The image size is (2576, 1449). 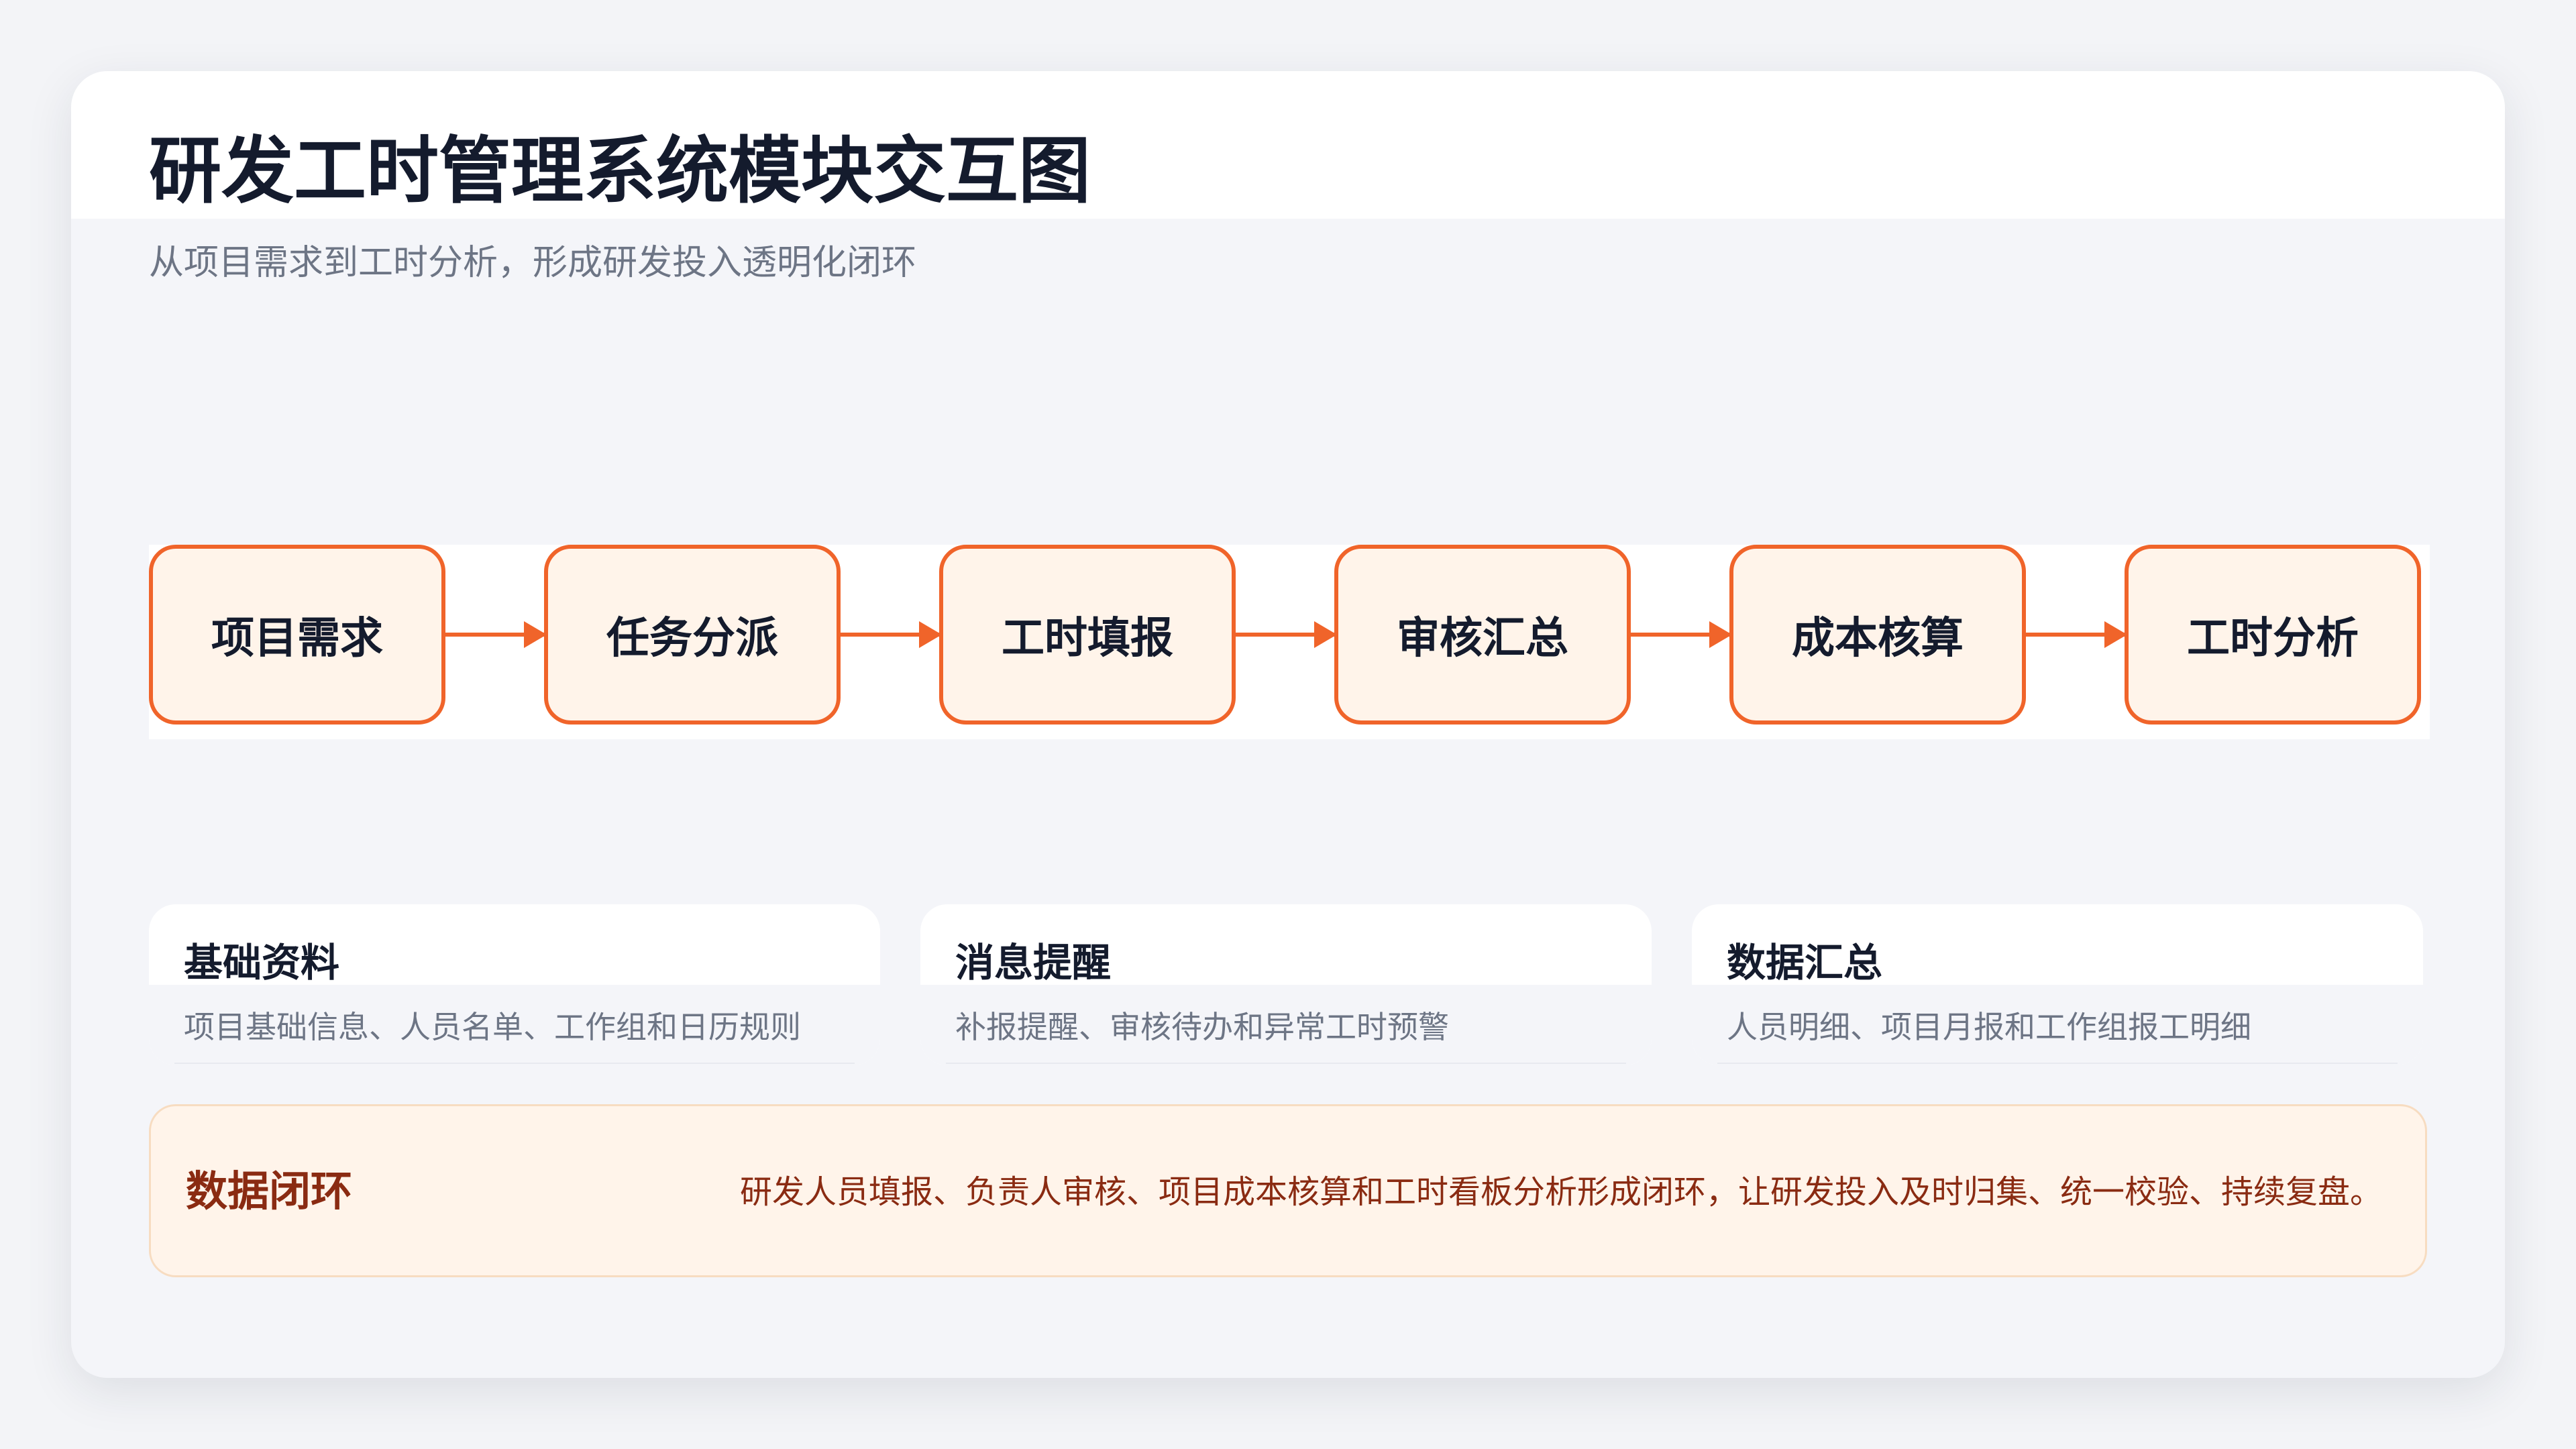 I want to click on flow-node-task-dispatch: 任务分派, so click(x=692, y=634).